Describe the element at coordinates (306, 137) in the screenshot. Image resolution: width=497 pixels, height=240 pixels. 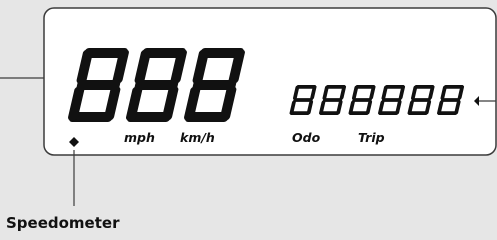
I see `unit-odo: Odo` at that location.